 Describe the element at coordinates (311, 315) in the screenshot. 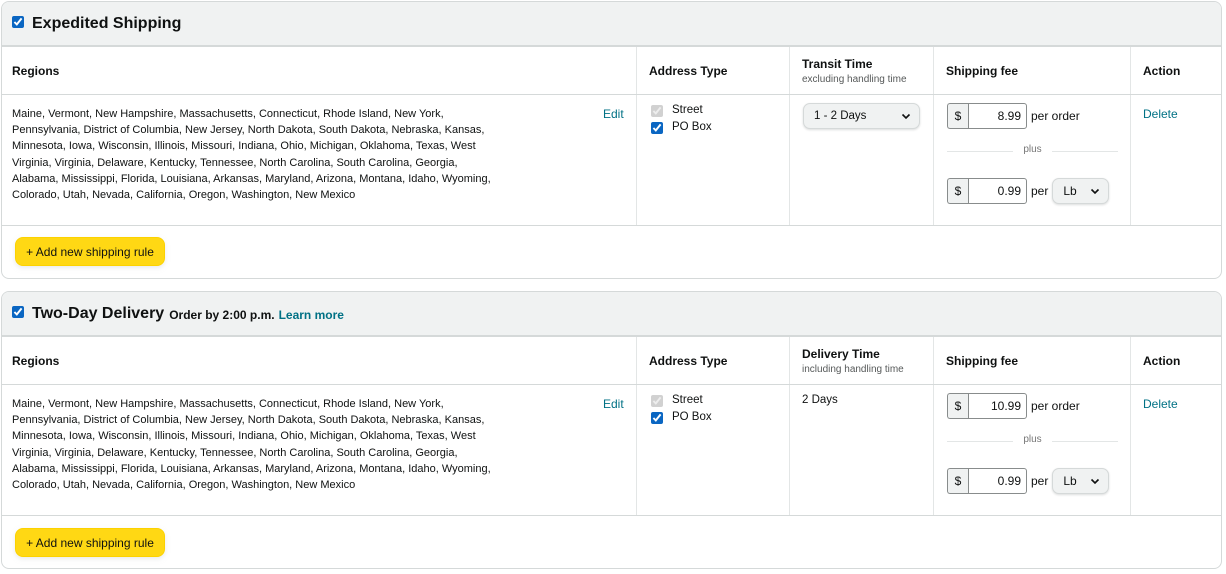

I see `learn-more-link: Learn more` at that location.